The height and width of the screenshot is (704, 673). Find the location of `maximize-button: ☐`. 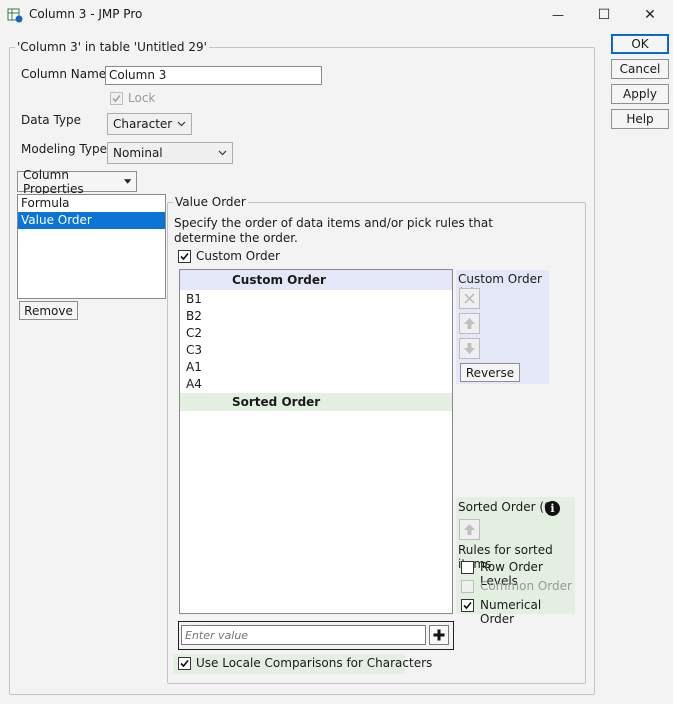

maximize-button: ☐ is located at coordinates (604, 15).